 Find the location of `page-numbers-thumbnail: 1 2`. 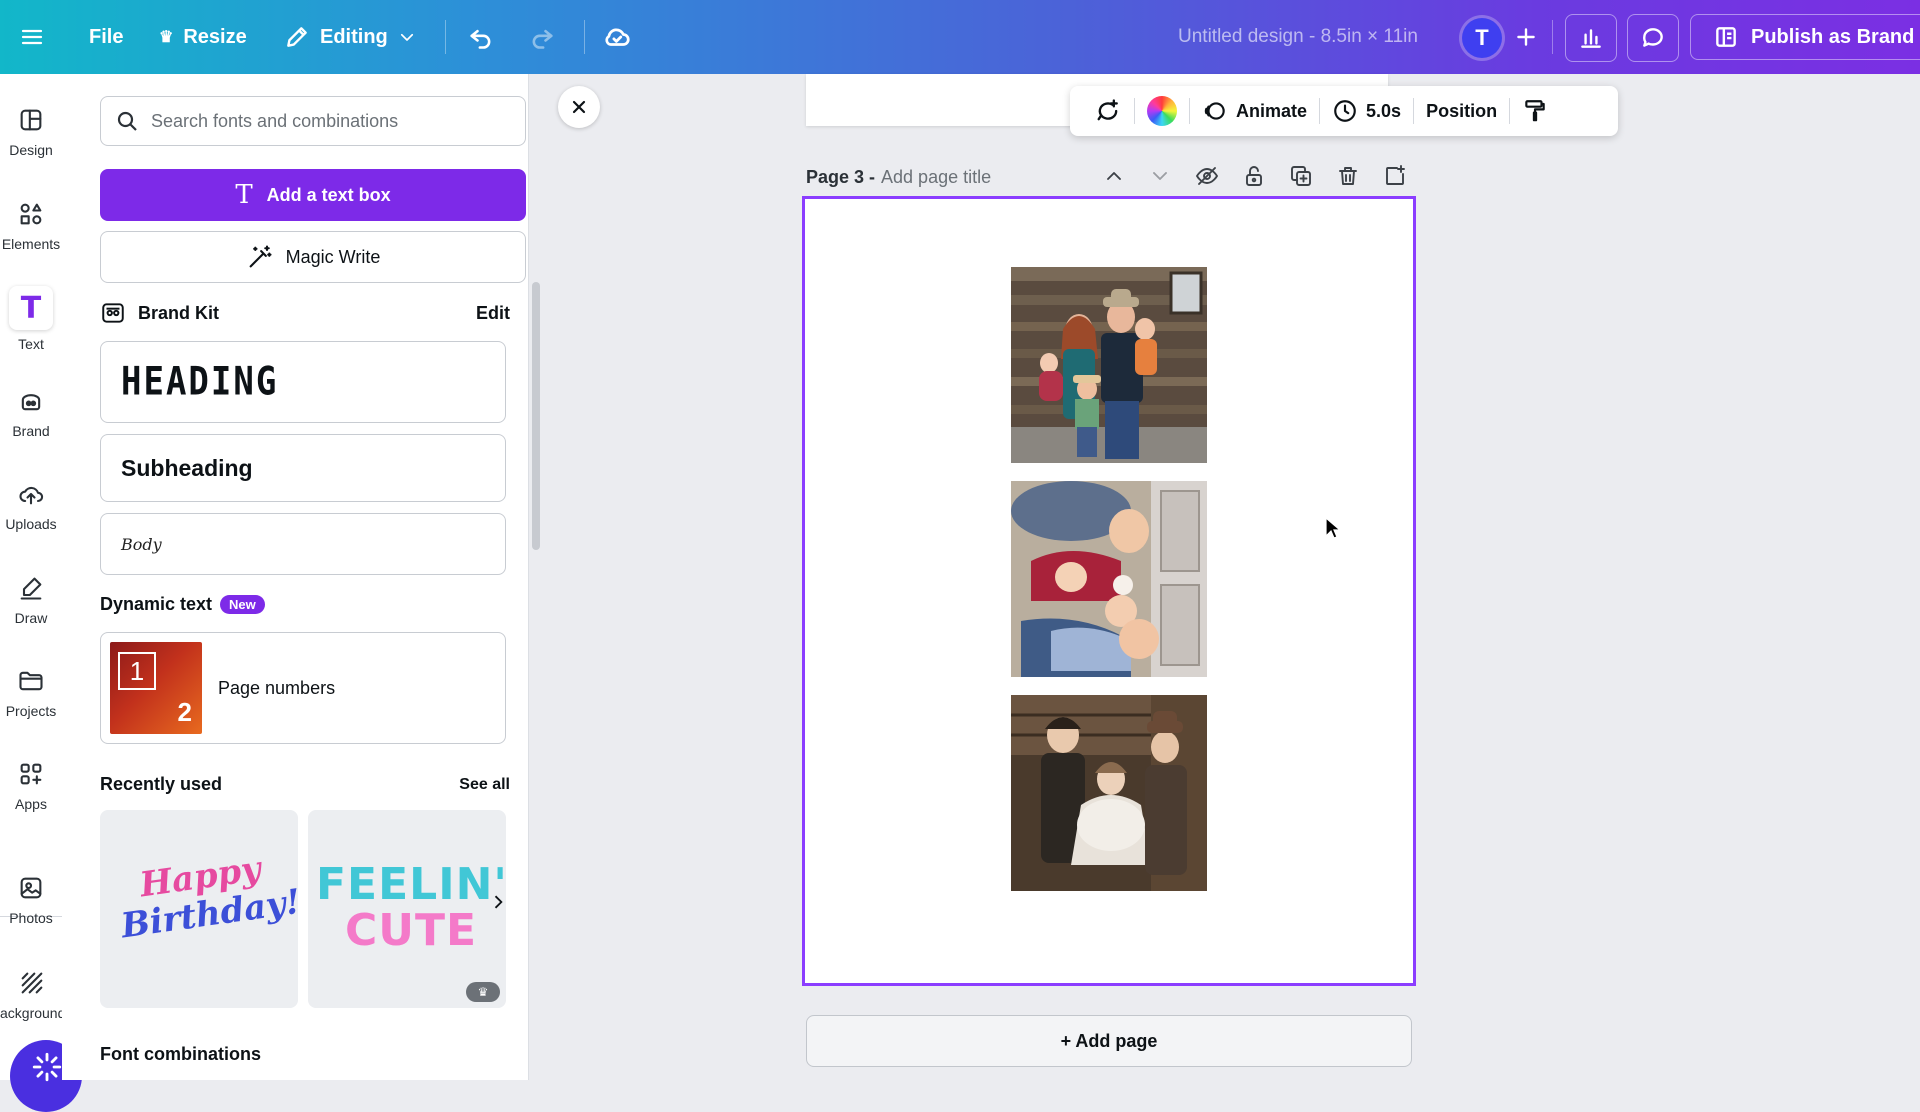

page-numbers-thumbnail: 1 2 is located at coordinates (156, 688).